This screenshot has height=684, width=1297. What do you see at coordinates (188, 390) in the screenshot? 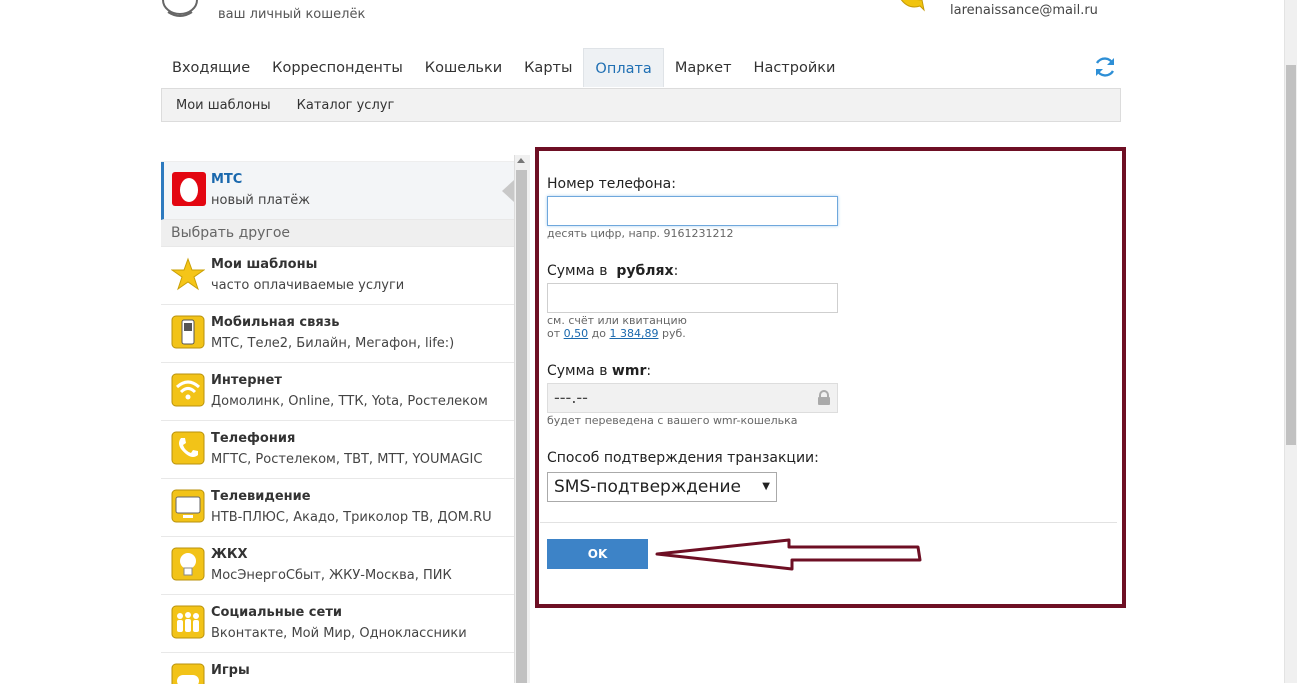
I see `wifi-icon` at bounding box center [188, 390].